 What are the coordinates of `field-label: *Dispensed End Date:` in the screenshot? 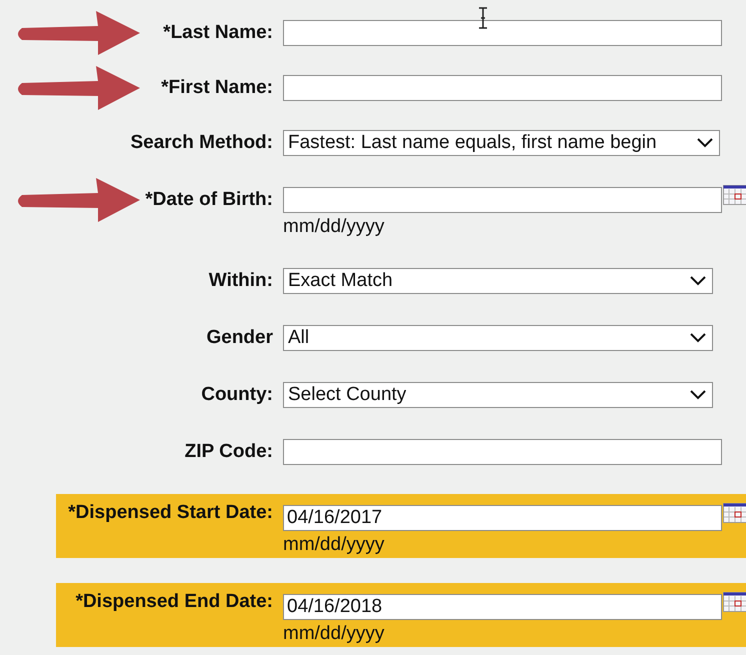 It's located at (174, 602).